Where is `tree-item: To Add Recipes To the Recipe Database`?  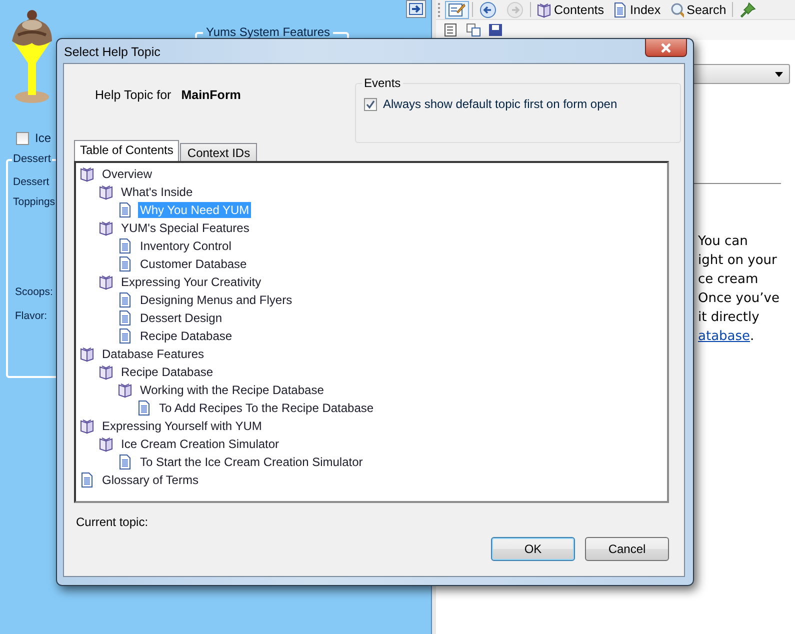 tree-item: To Add Recipes To the Recipe Database is located at coordinates (266, 408).